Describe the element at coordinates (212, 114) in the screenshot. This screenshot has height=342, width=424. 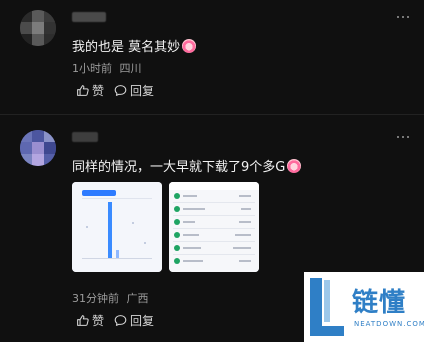
I see `comment-divider` at that location.